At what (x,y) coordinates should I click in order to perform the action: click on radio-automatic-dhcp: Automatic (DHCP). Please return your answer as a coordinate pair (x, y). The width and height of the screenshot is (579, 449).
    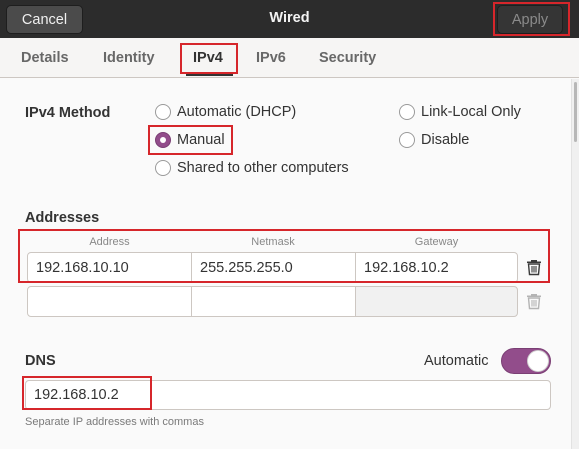
    Looking at the image, I should click on (225, 112).